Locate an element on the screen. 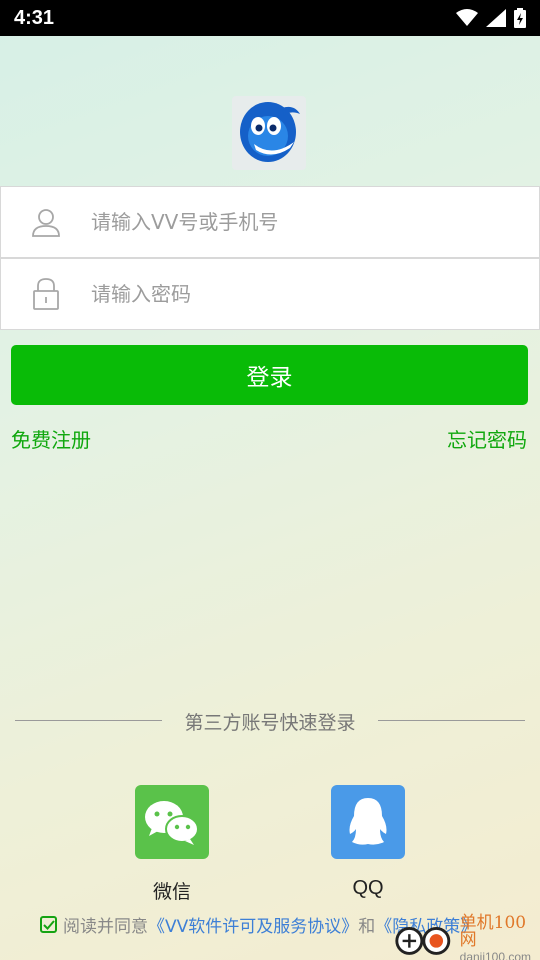 The height and width of the screenshot is (960, 540). wechat-login-button is located at coordinates (172, 822).